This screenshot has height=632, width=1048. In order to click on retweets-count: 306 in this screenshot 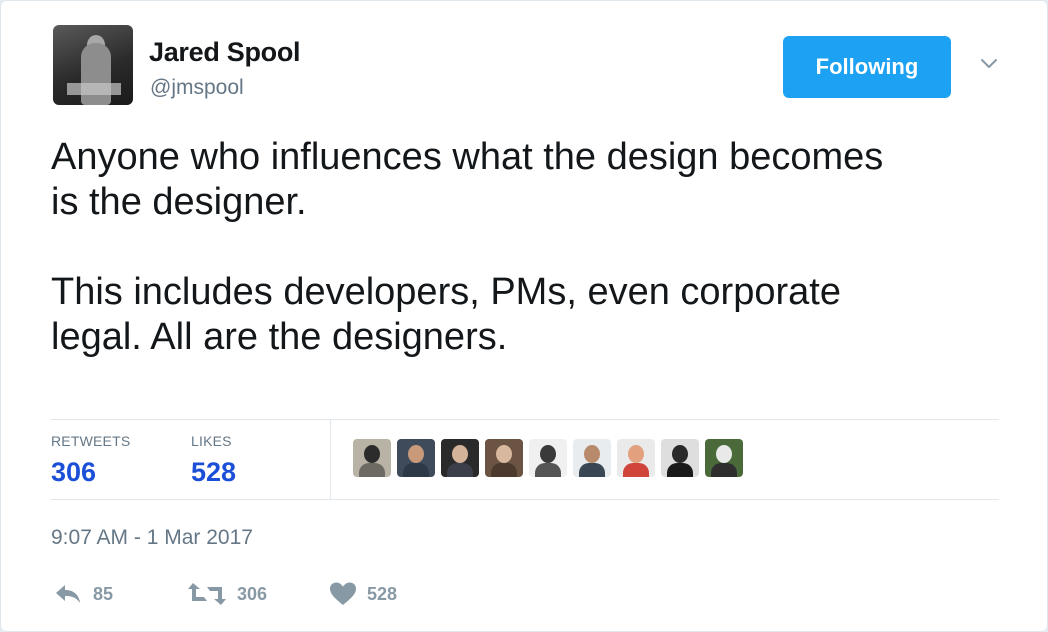, I will do `click(73, 472)`.